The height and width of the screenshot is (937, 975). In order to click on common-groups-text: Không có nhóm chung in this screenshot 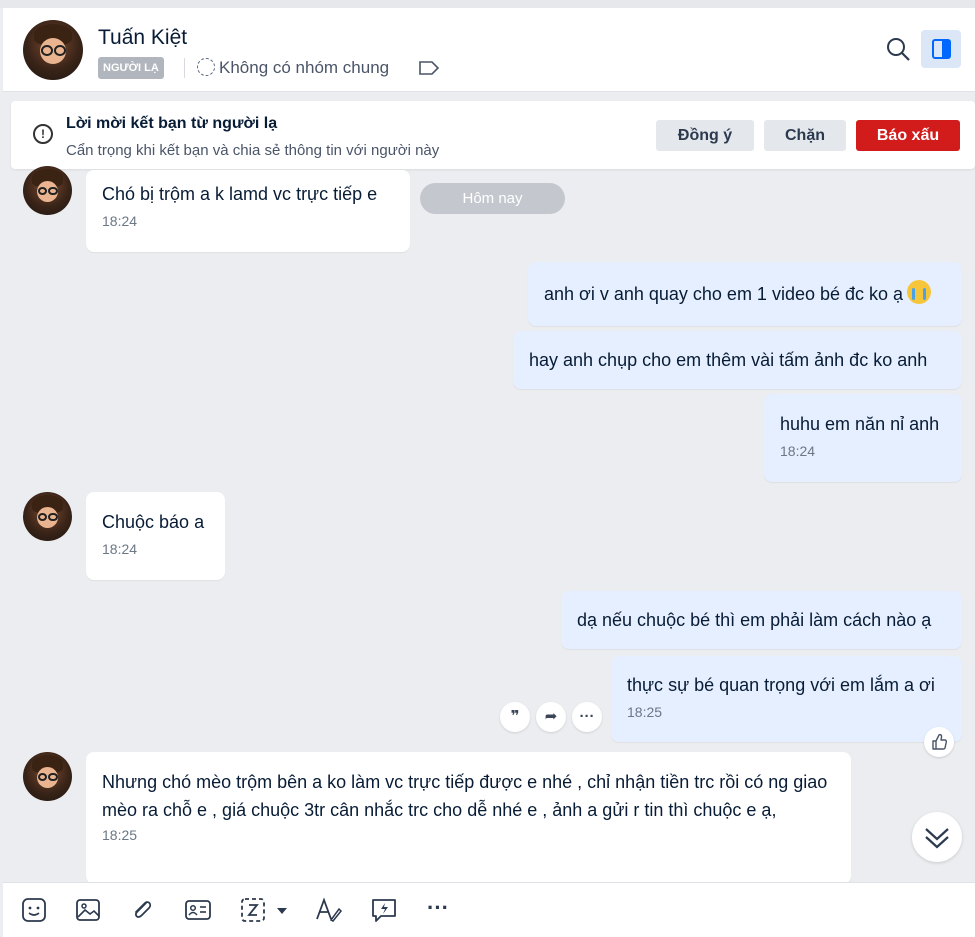, I will do `click(304, 68)`.